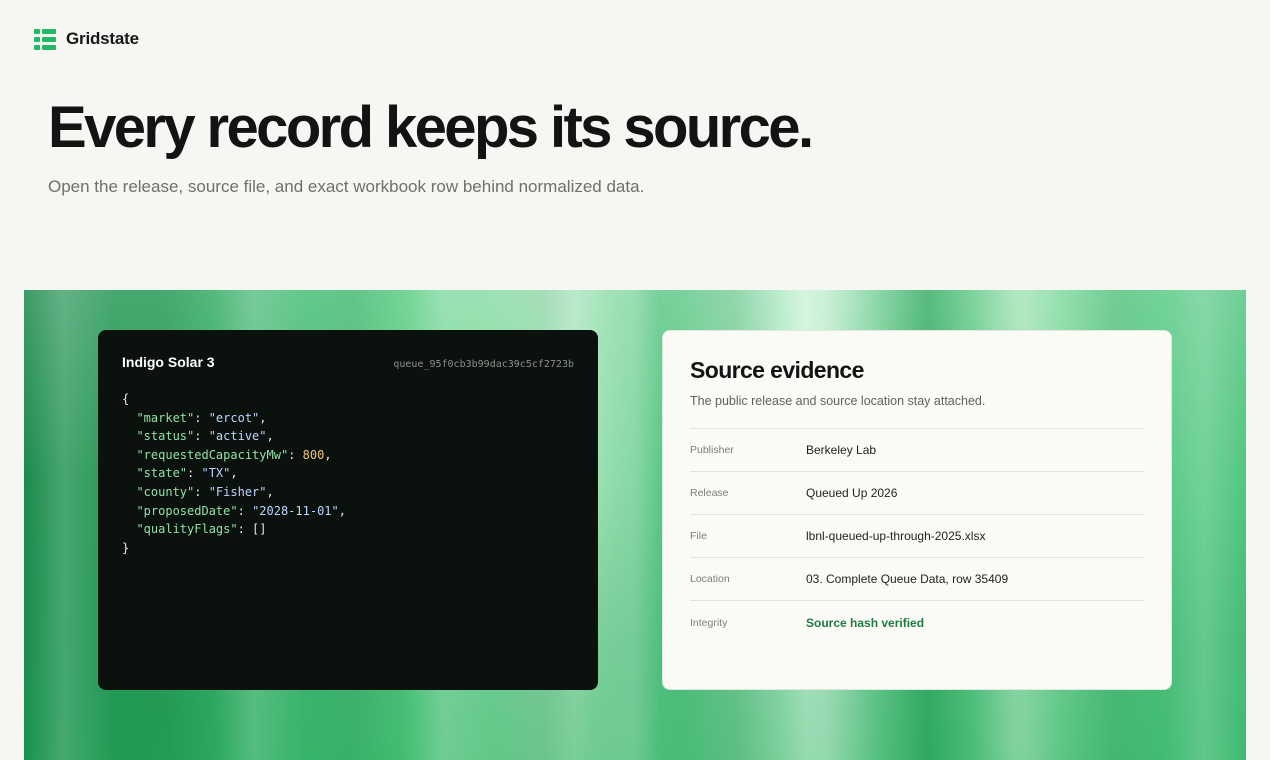 This screenshot has width=1270, height=760. What do you see at coordinates (216, 473) in the screenshot?
I see `json-token: "TX"` at bounding box center [216, 473].